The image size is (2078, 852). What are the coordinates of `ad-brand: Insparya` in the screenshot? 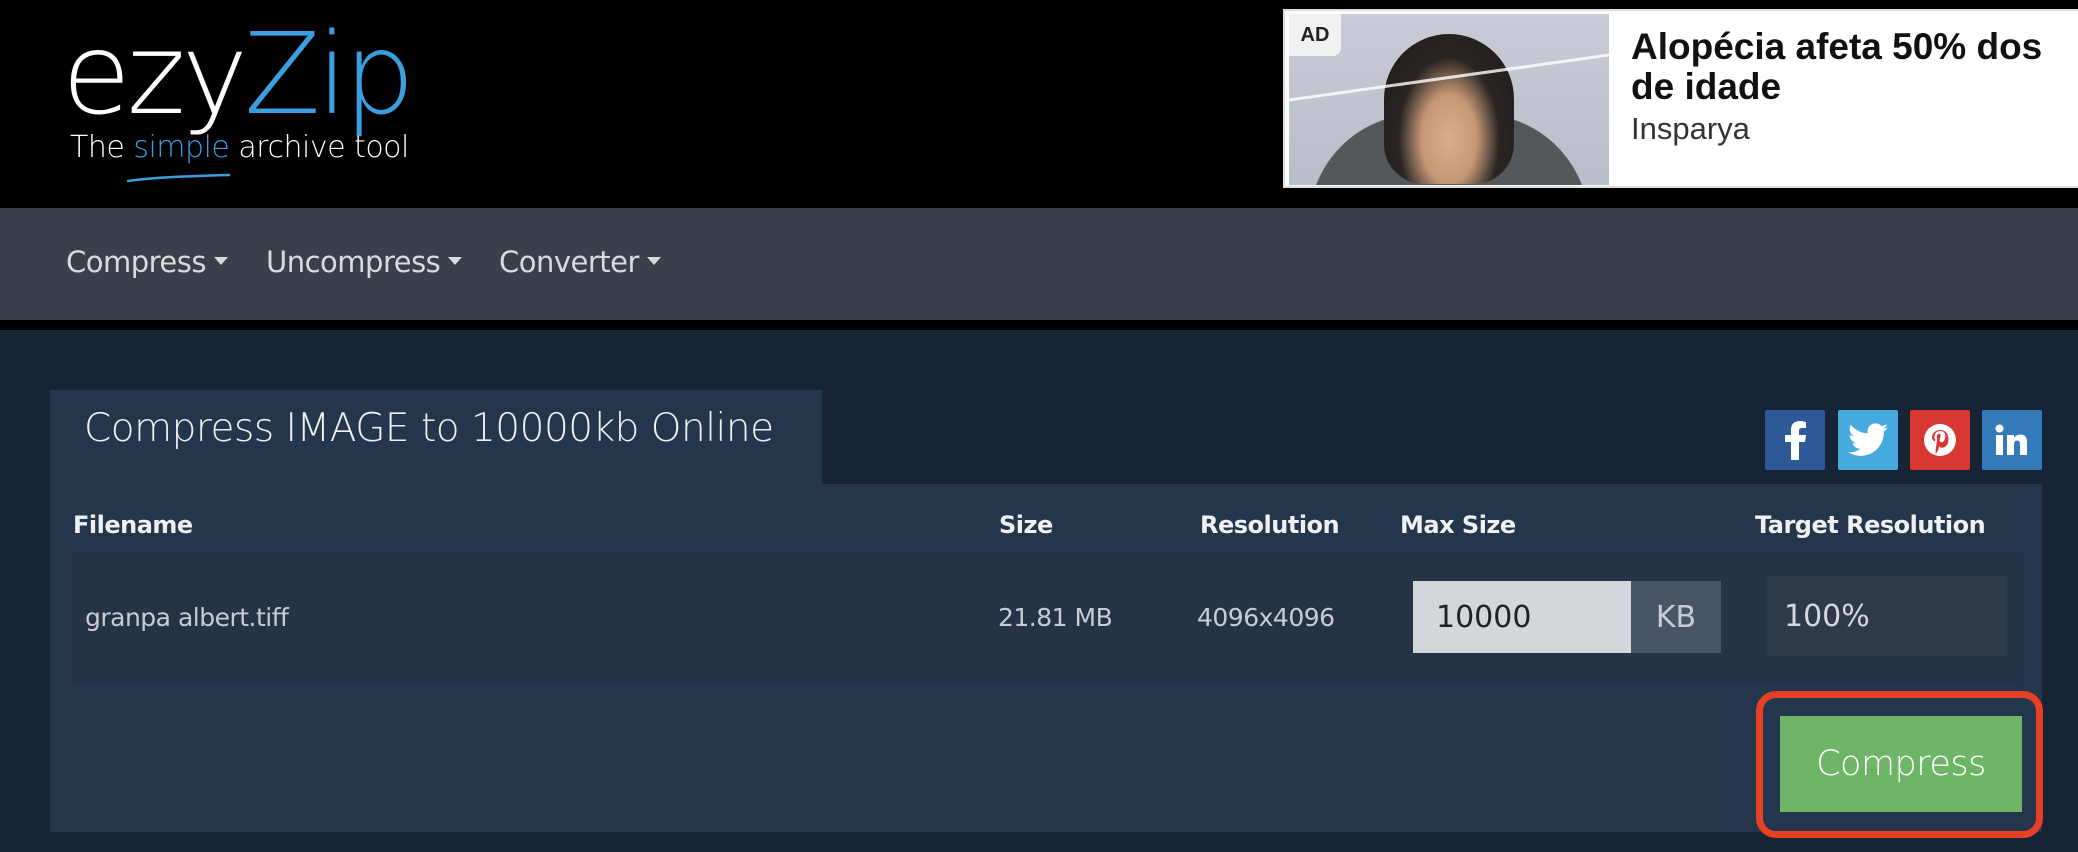 It's located at (1690, 129).